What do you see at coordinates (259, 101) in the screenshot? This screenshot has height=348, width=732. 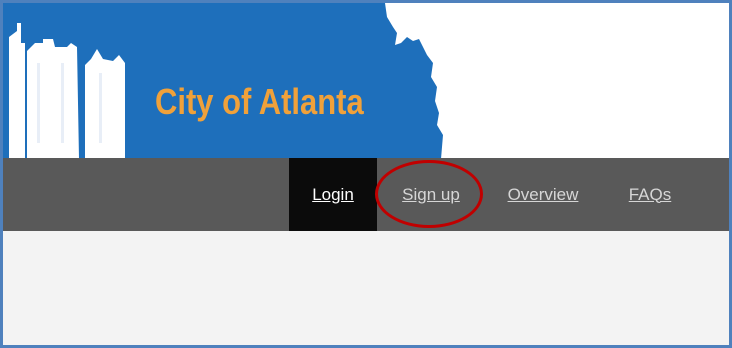 I see `site-title: City of Atlanta` at bounding box center [259, 101].